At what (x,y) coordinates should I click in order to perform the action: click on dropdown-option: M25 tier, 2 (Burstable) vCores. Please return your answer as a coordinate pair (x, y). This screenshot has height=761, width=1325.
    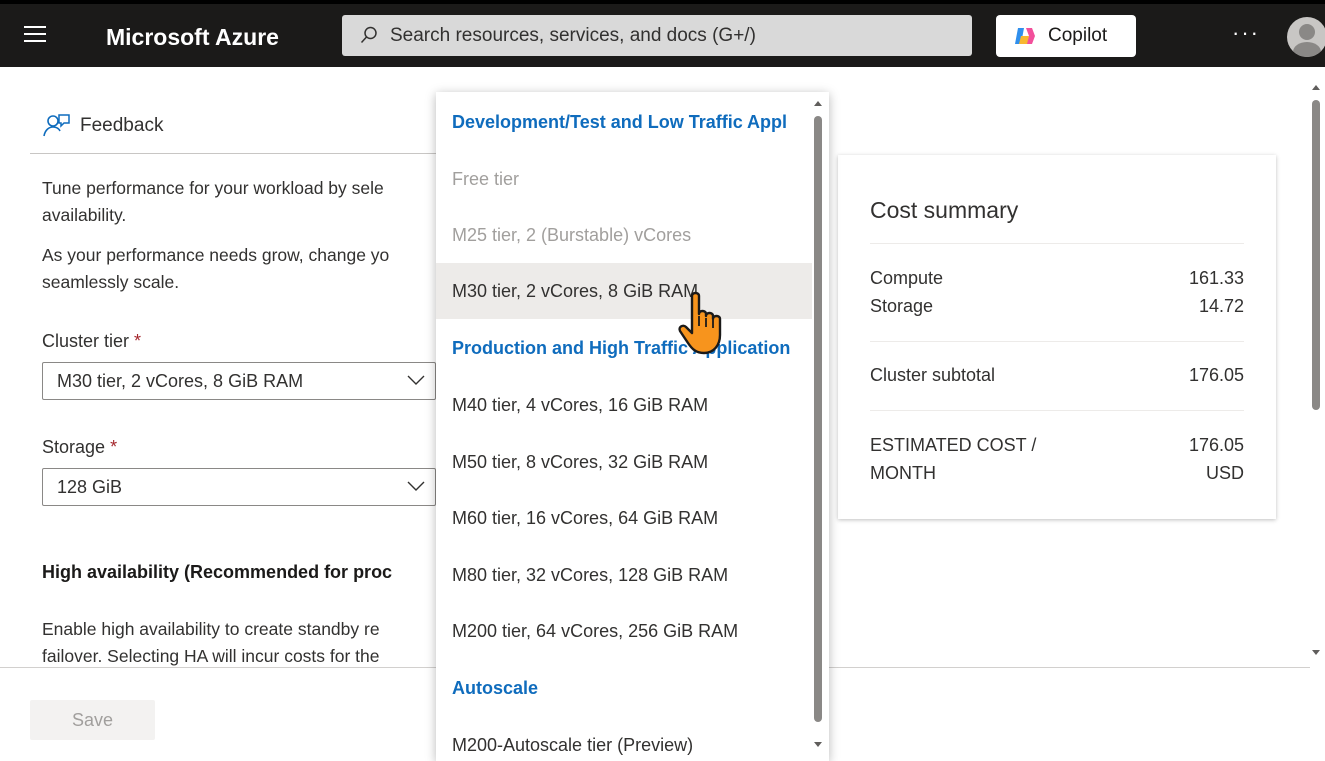
    Looking at the image, I should click on (572, 235).